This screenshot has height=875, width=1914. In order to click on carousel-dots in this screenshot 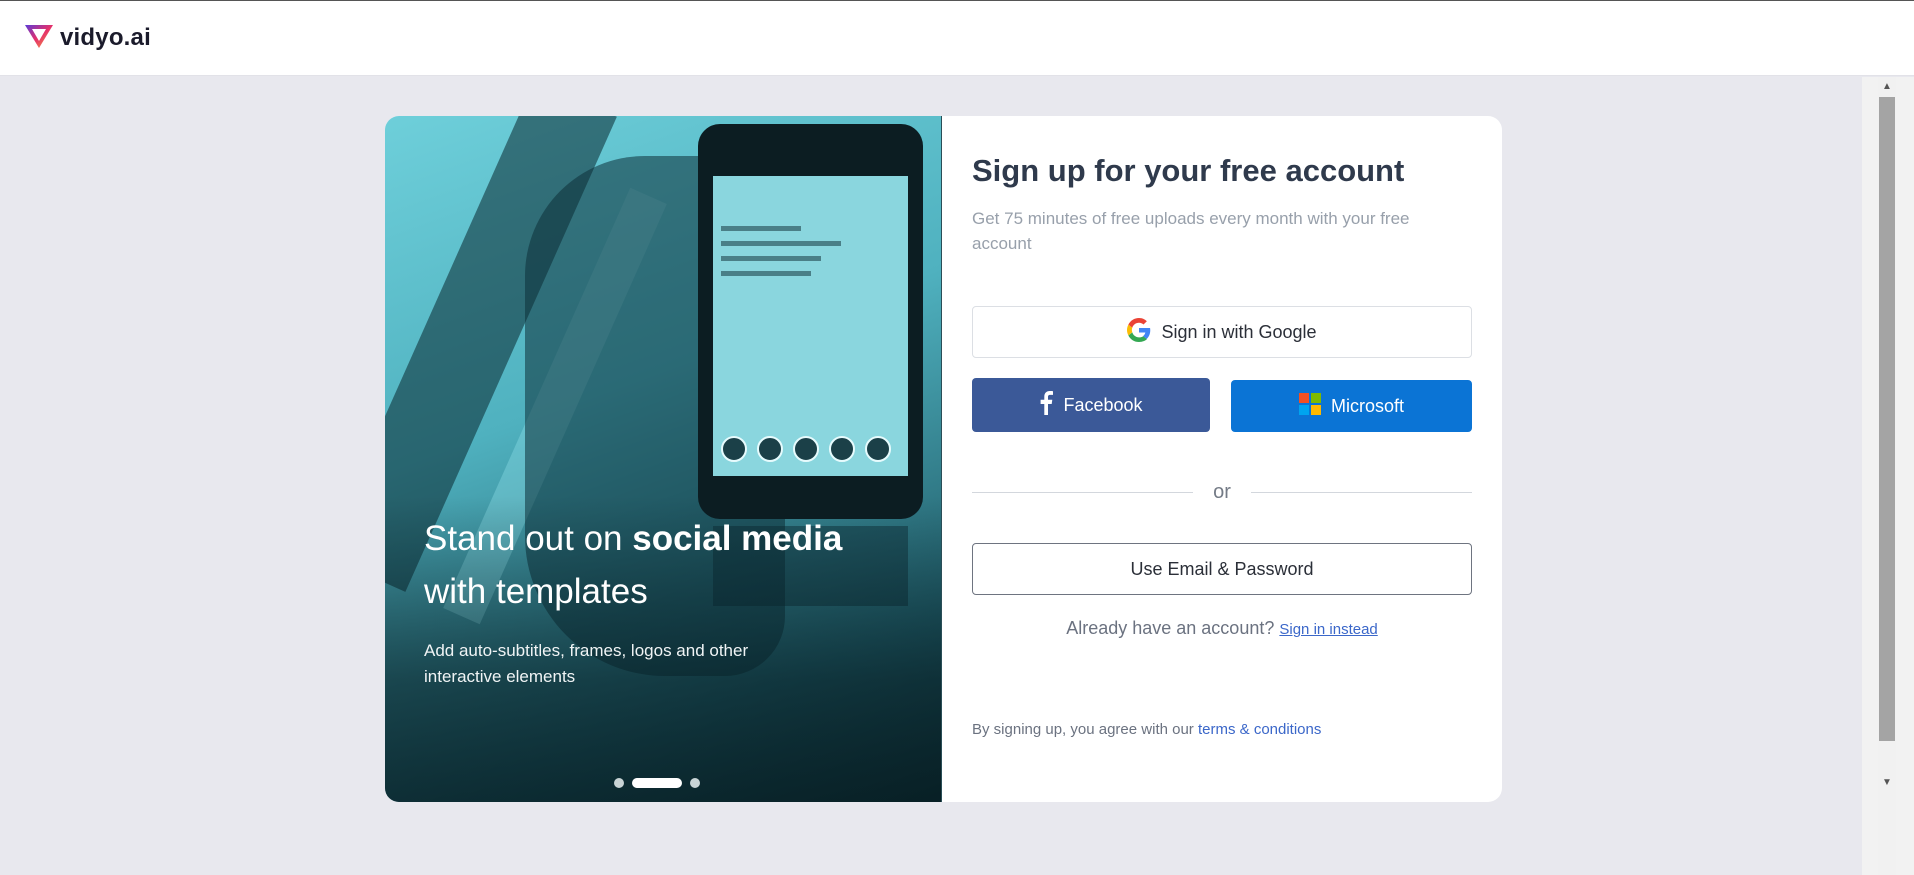, I will do `click(657, 783)`.